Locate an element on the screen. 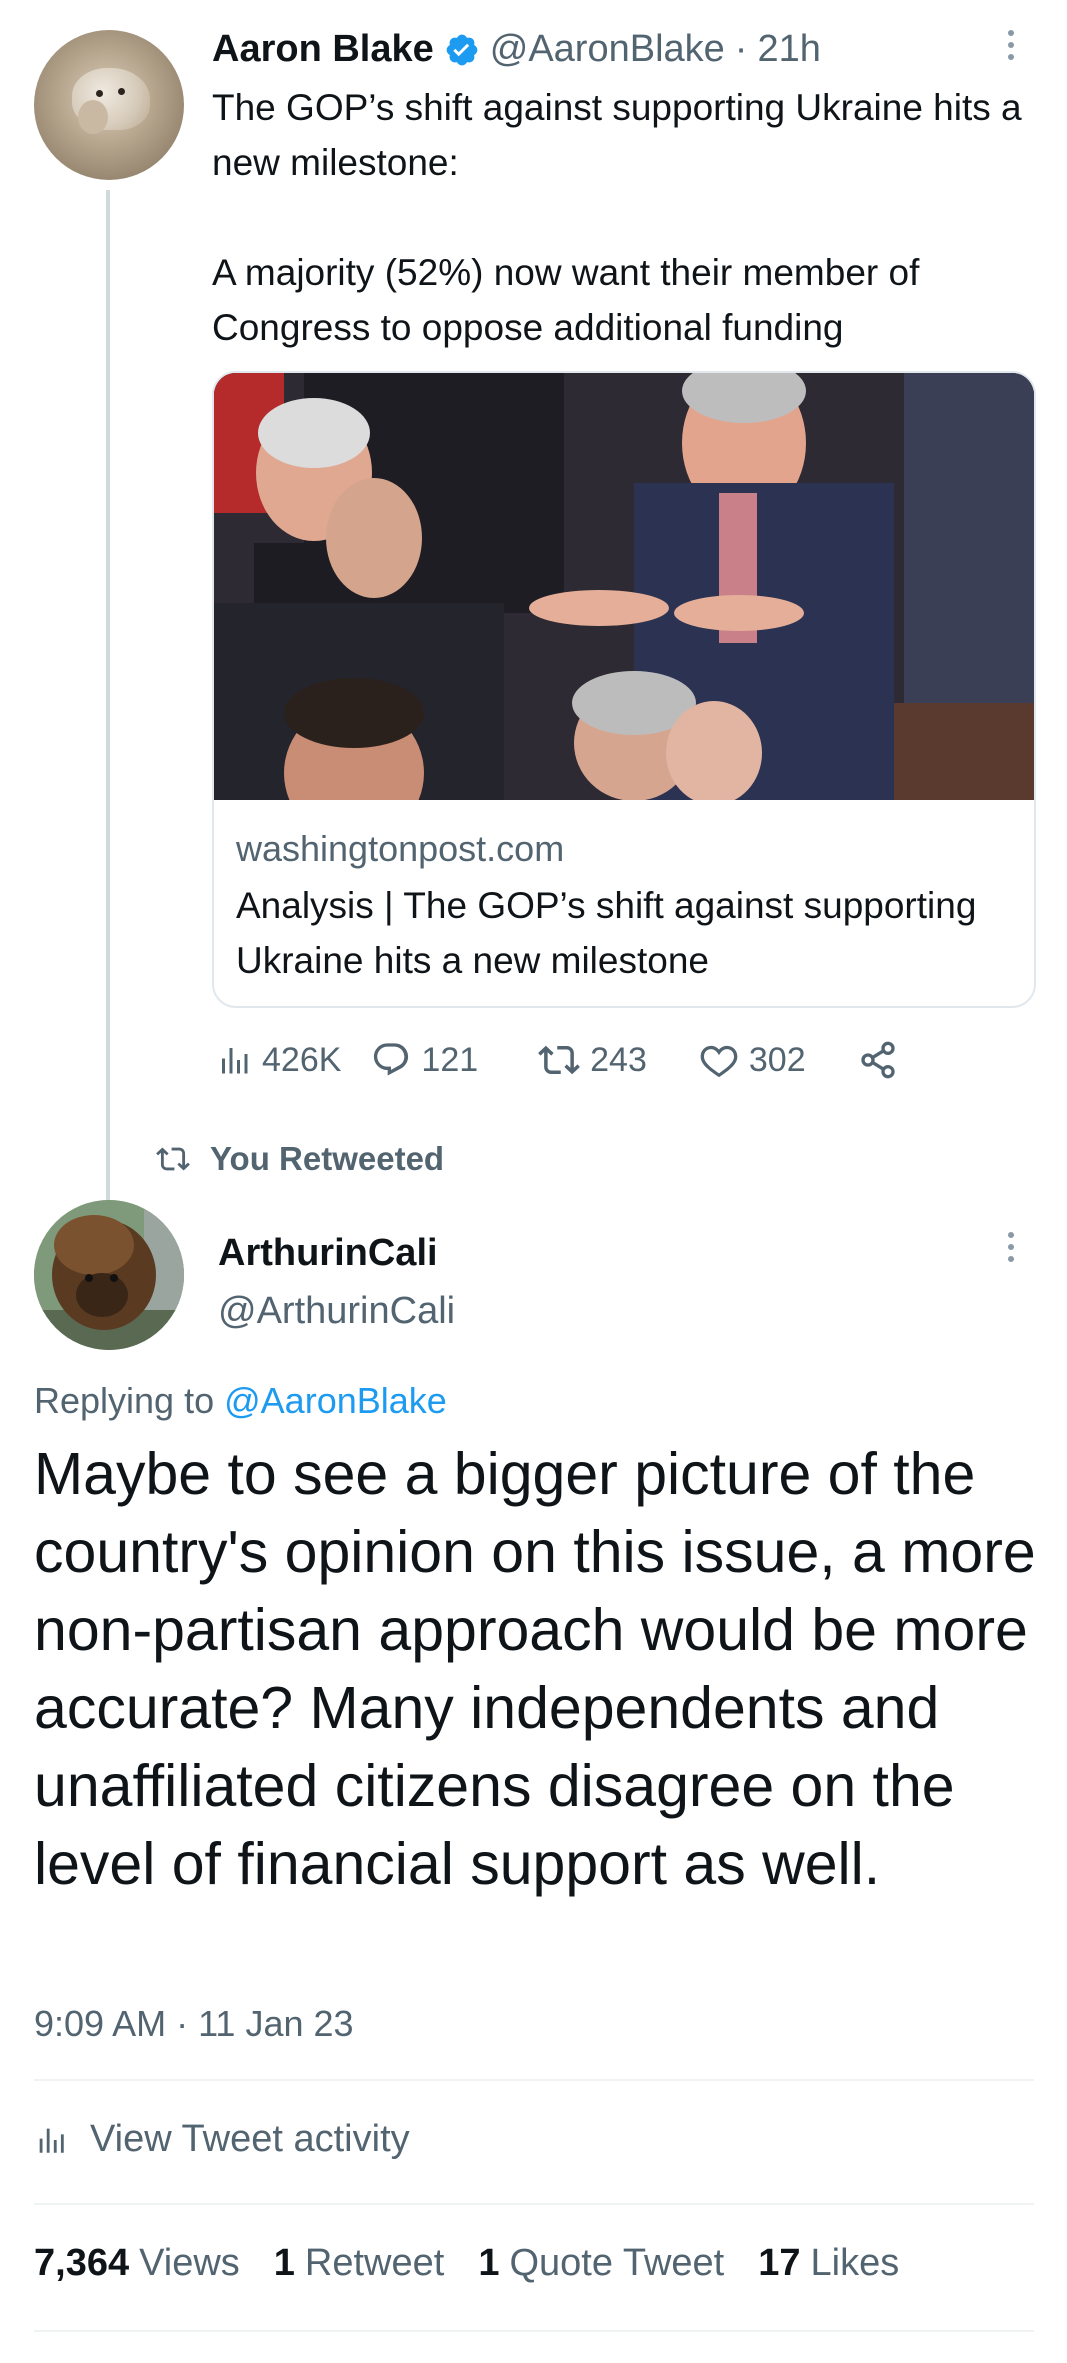 This screenshot has height=2363, width=1067. reply-count: 121 is located at coordinates (450, 1059).